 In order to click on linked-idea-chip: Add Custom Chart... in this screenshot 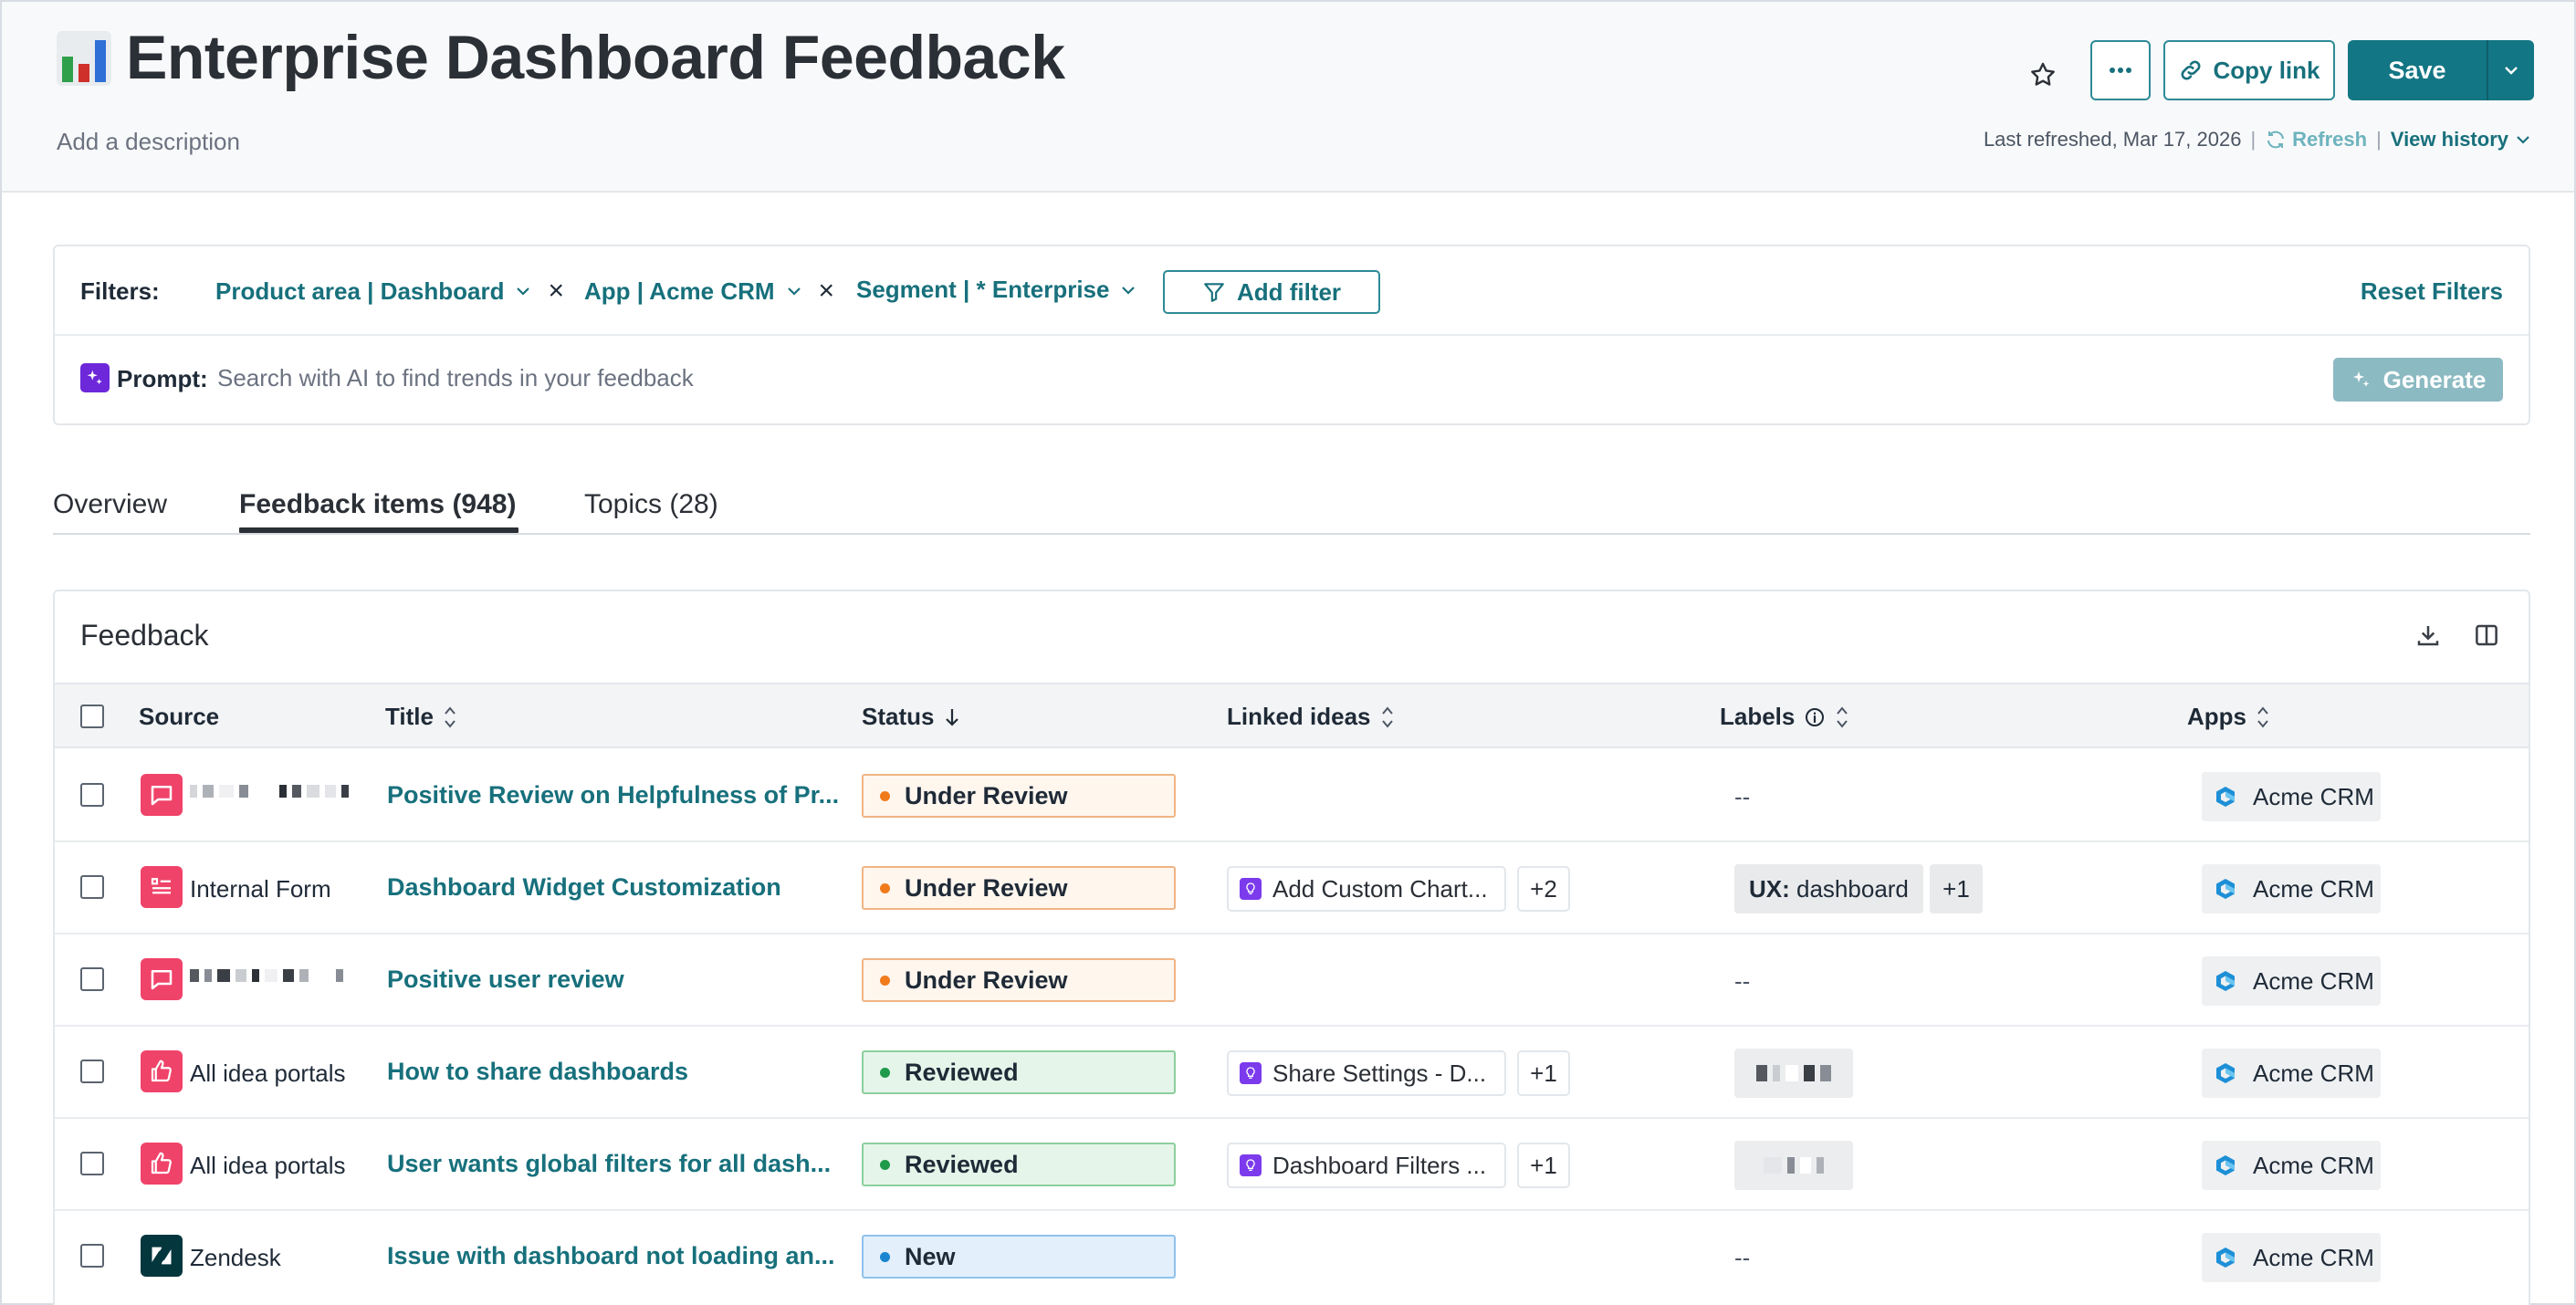, I will do `click(1366, 889)`.